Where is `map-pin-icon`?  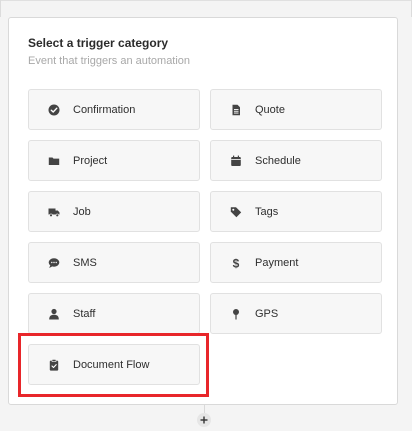 map-pin-icon is located at coordinates (236, 314).